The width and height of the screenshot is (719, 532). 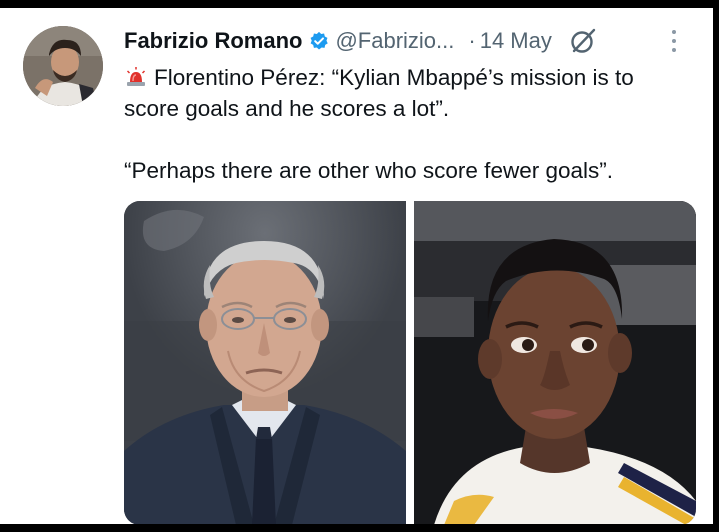 I want to click on author-avatar, so click(x=63, y=66).